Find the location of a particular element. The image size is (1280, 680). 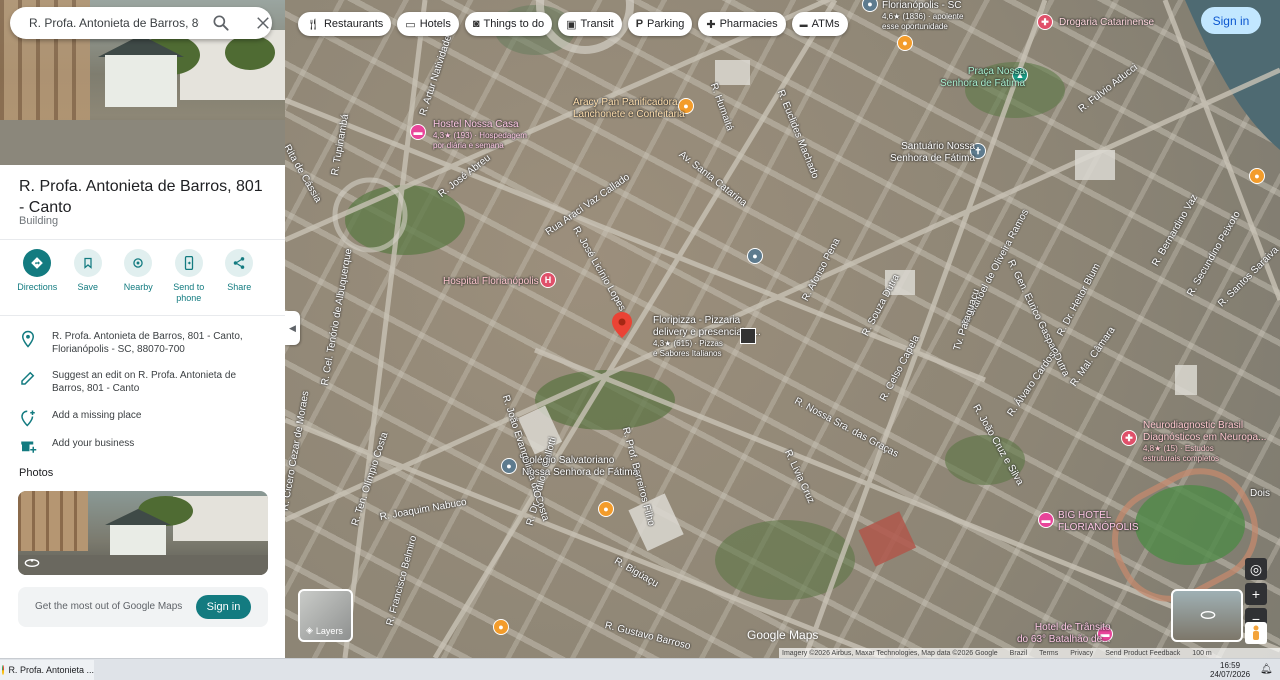

google-maps-logo: Google Maps is located at coordinates (783, 635).